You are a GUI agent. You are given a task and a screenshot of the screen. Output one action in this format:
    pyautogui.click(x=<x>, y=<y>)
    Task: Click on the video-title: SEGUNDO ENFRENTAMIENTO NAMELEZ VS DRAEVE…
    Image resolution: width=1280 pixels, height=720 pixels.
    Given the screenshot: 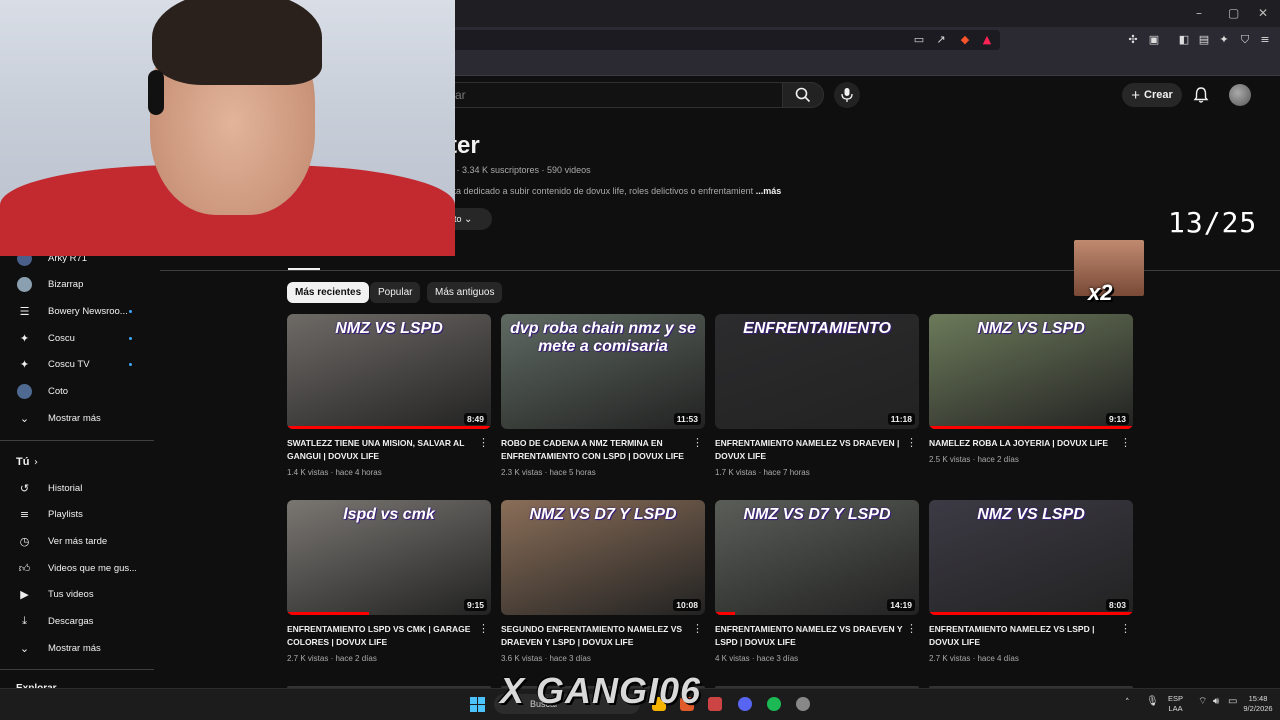 What is the action you would take?
    pyautogui.click(x=599, y=636)
    